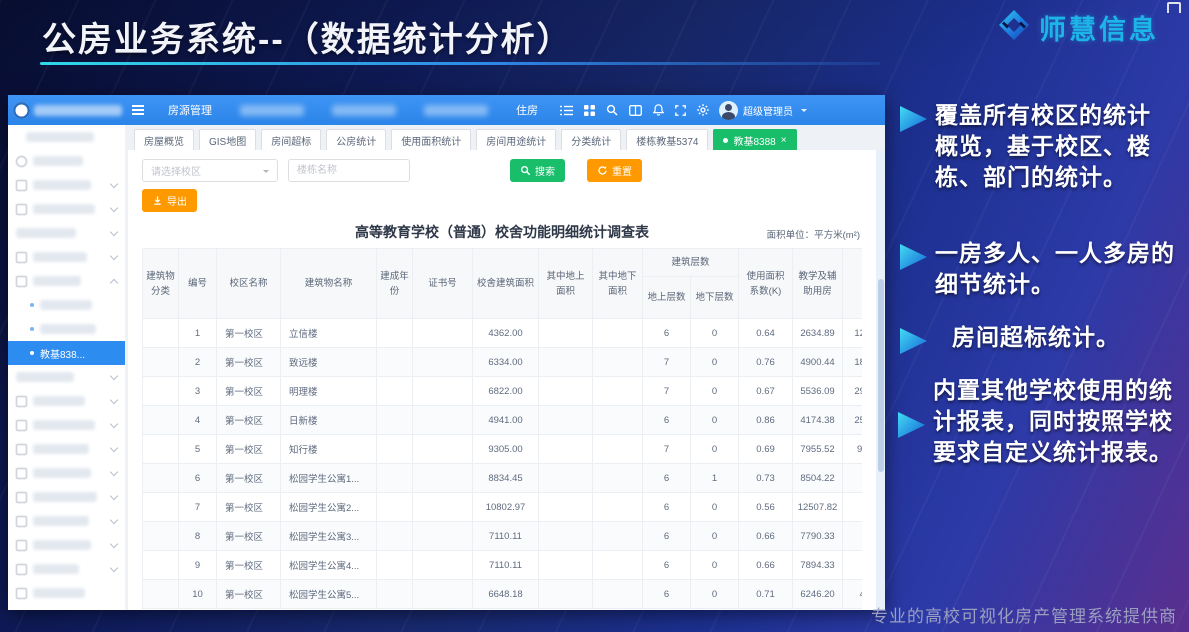  Describe the element at coordinates (228, 140) in the screenshot. I see `tab-2: GIS地图` at that location.